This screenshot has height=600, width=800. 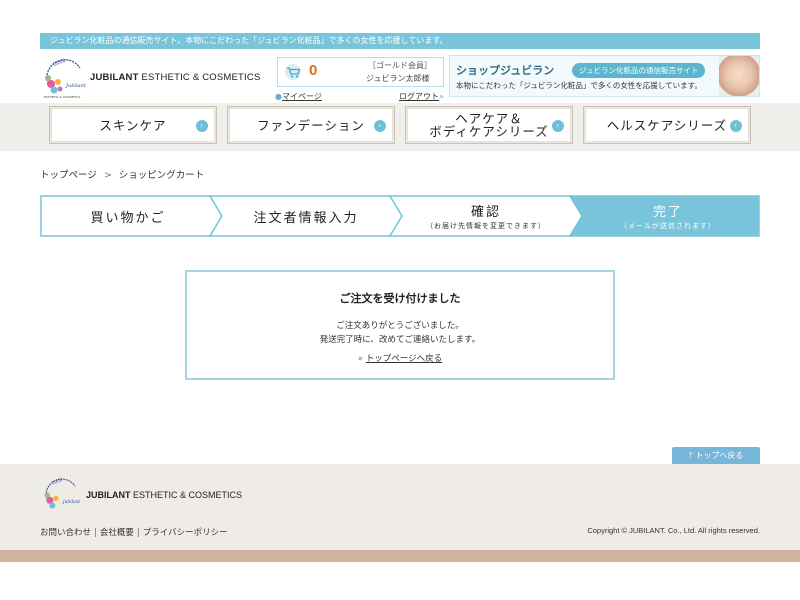 What do you see at coordinates (185, 533) in the screenshot?
I see `footer-link-privacy: プライバシーポリシー` at bounding box center [185, 533].